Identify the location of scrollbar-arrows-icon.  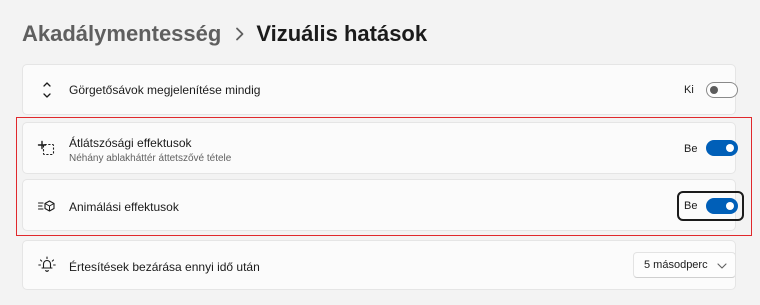
(47, 90).